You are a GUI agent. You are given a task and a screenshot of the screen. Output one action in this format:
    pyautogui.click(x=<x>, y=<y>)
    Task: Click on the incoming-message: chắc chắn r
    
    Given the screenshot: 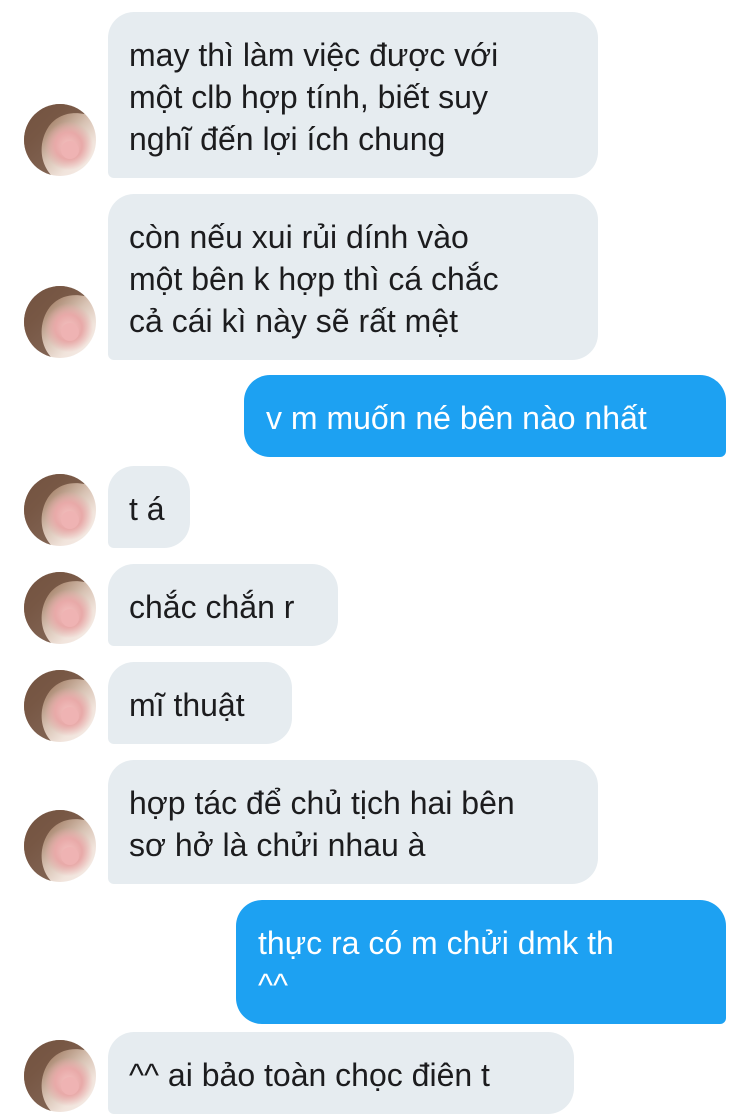 What is the action you would take?
    pyautogui.click(x=375, y=605)
    